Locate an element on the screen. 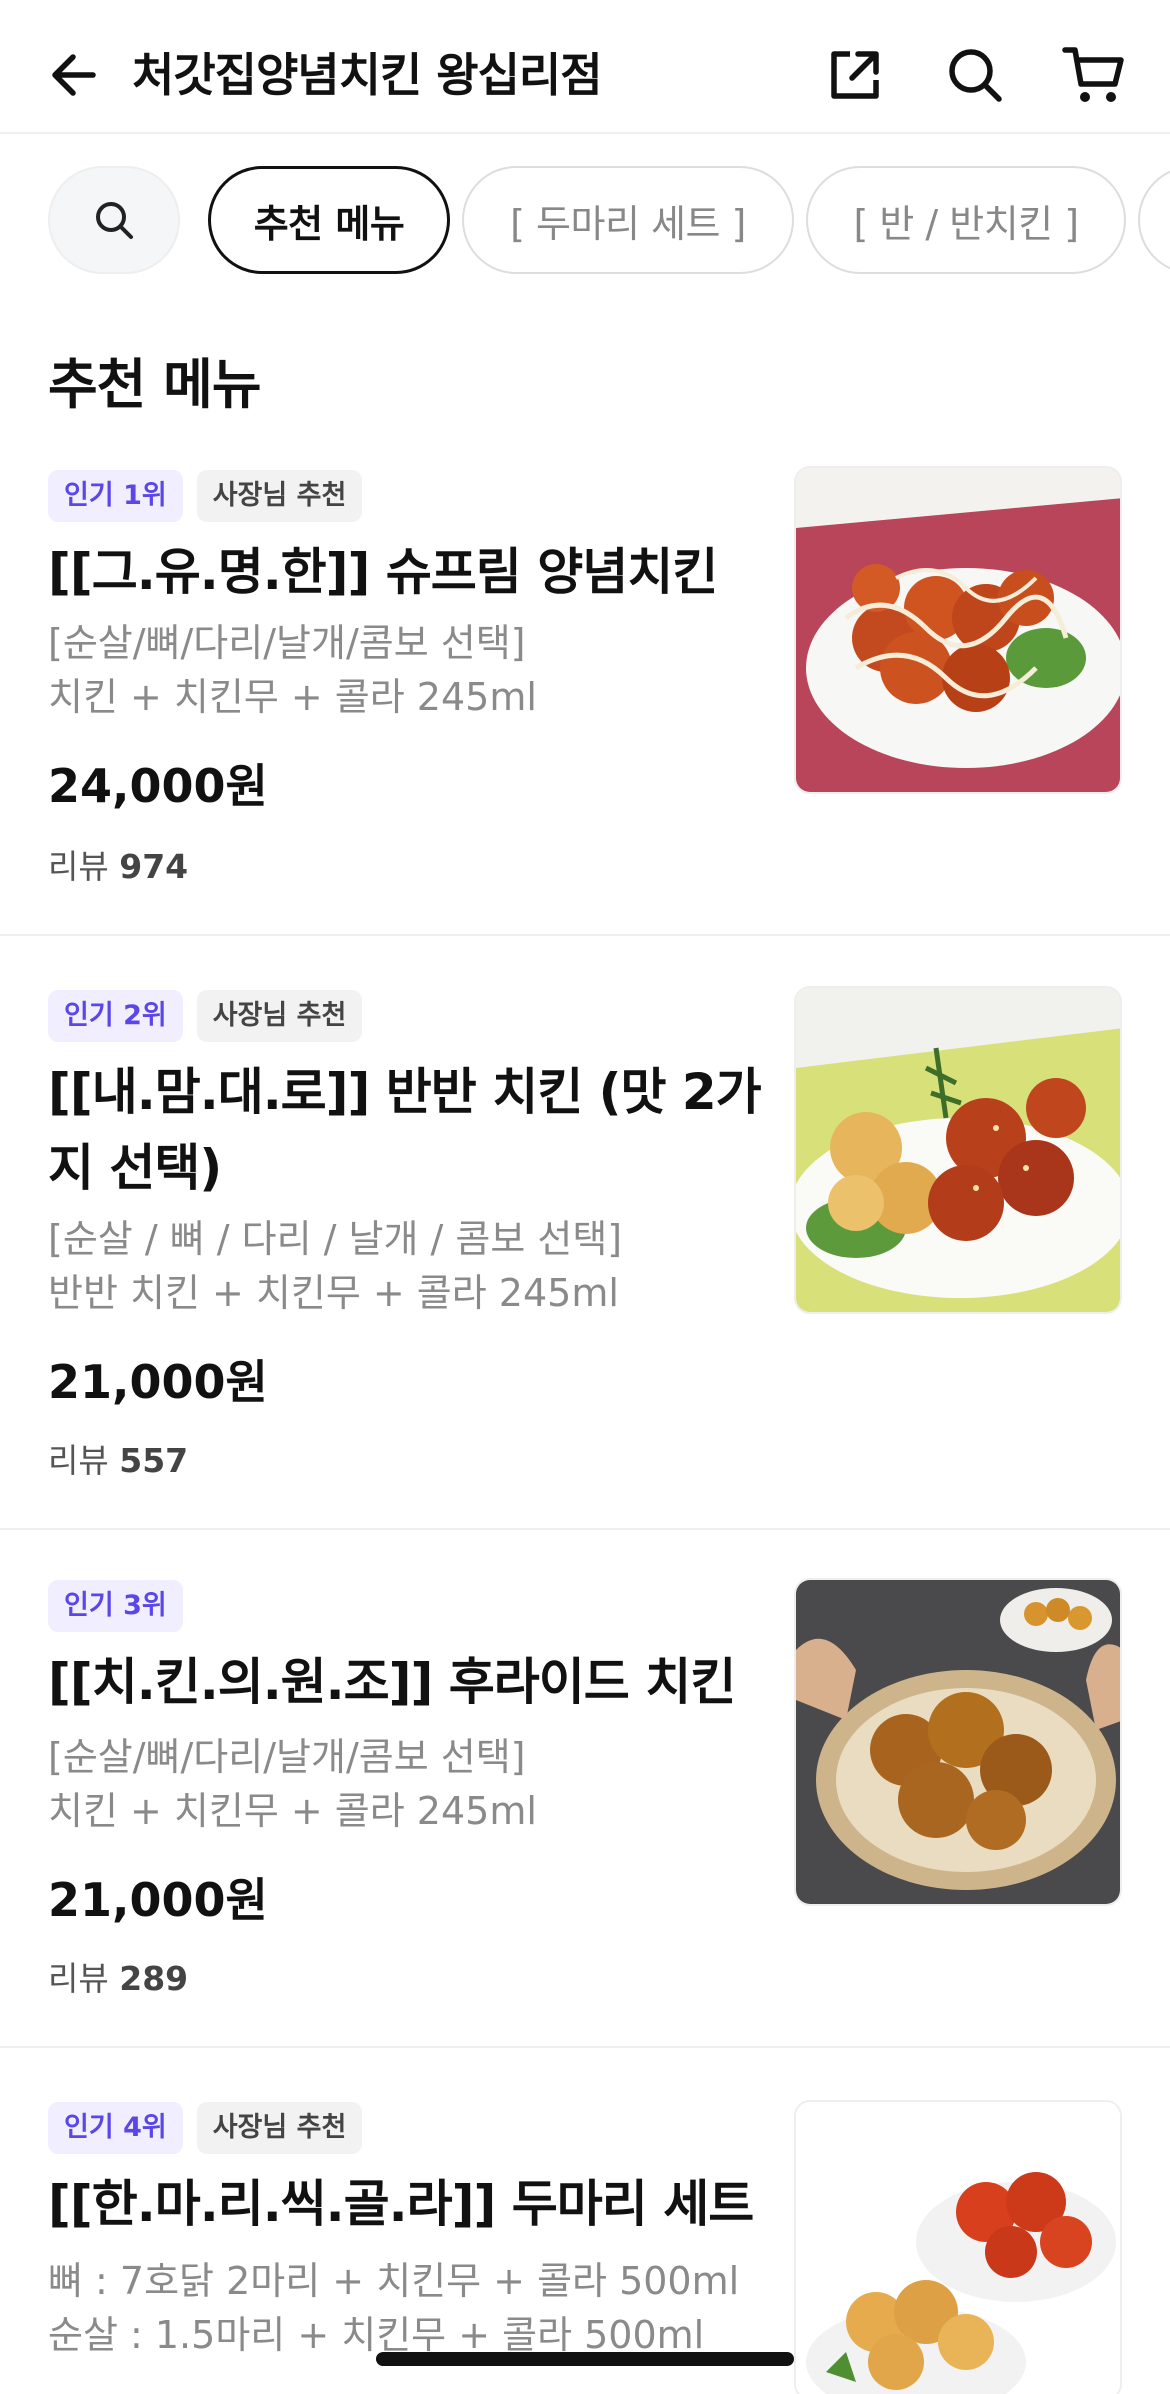  share-button is located at coordinates (855, 75).